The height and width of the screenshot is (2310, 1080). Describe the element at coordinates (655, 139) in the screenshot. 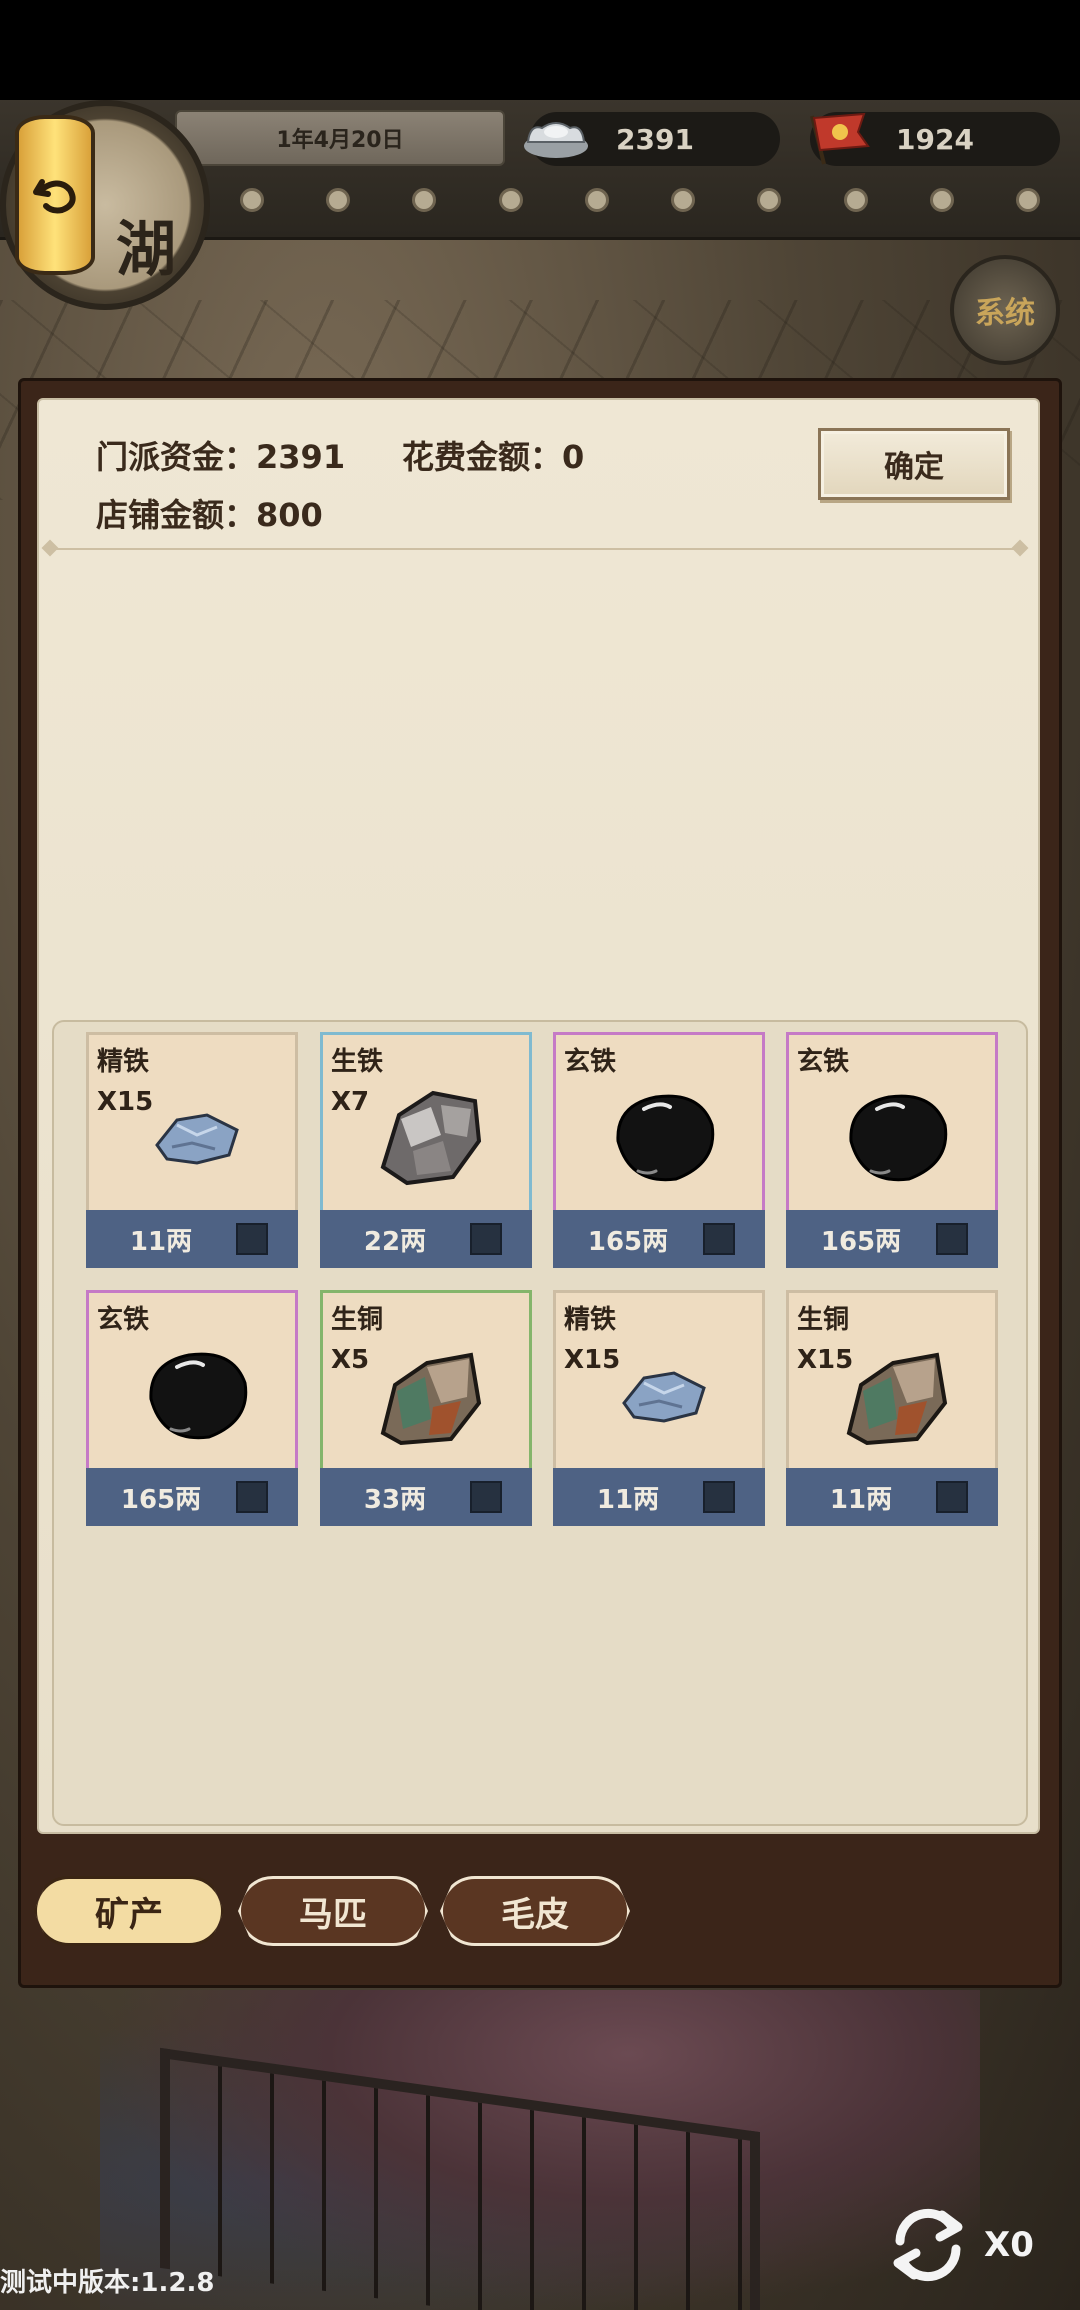

I see `silver-amount: 2391` at that location.